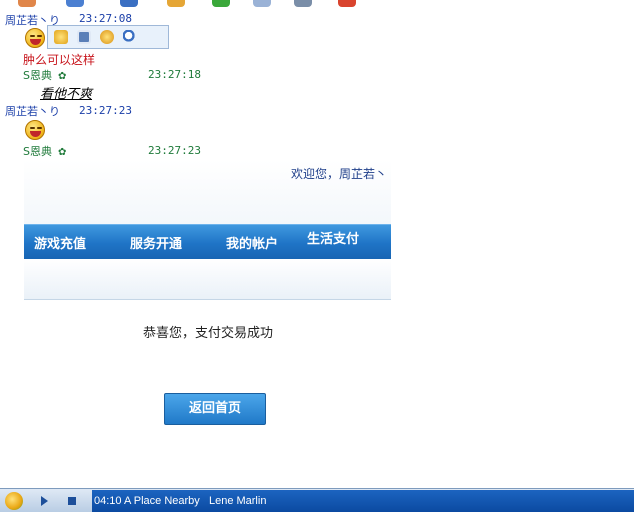  Describe the element at coordinates (252, 242) in the screenshot. I see `nav-item-my-account: 我的帐户` at that location.